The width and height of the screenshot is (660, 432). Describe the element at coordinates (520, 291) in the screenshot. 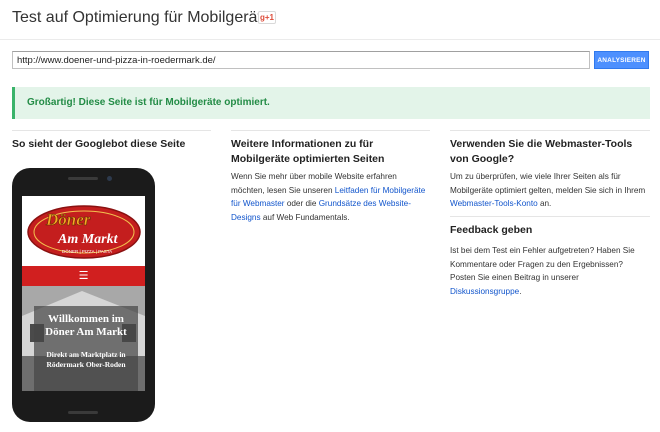

I see `feedback-text-part: .` at that location.